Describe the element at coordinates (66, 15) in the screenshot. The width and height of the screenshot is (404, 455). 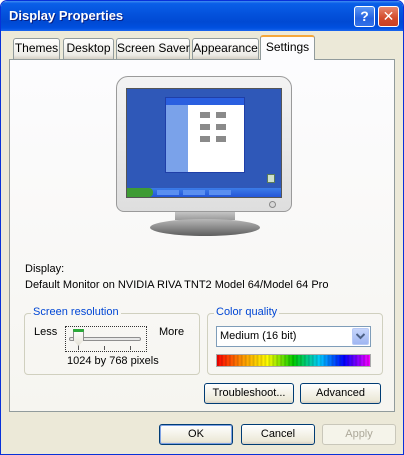
I see `window-title: Display Properties` at that location.